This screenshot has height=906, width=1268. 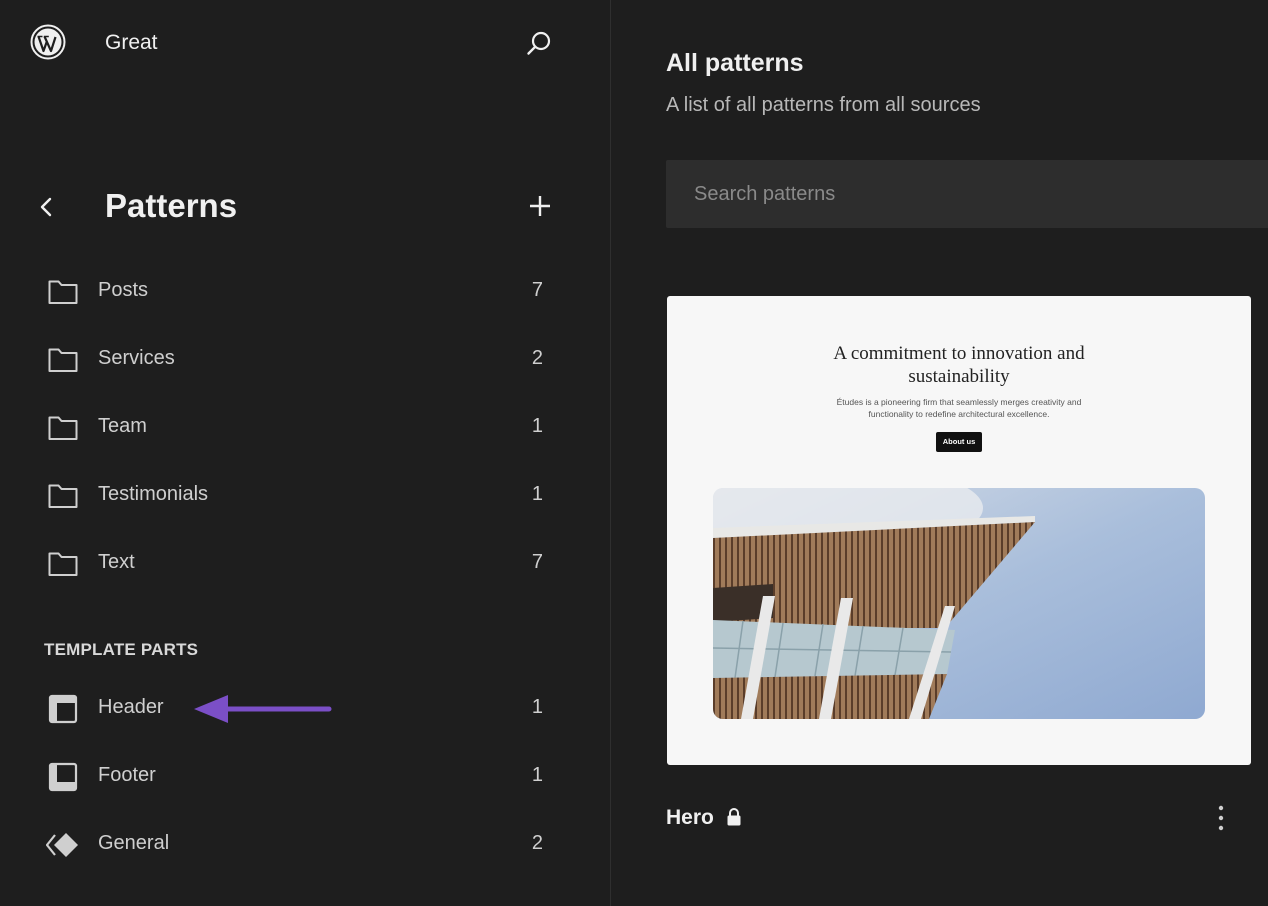 What do you see at coordinates (122, 426) in the screenshot?
I see `sidebar-item-label: Team` at bounding box center [122, 426].